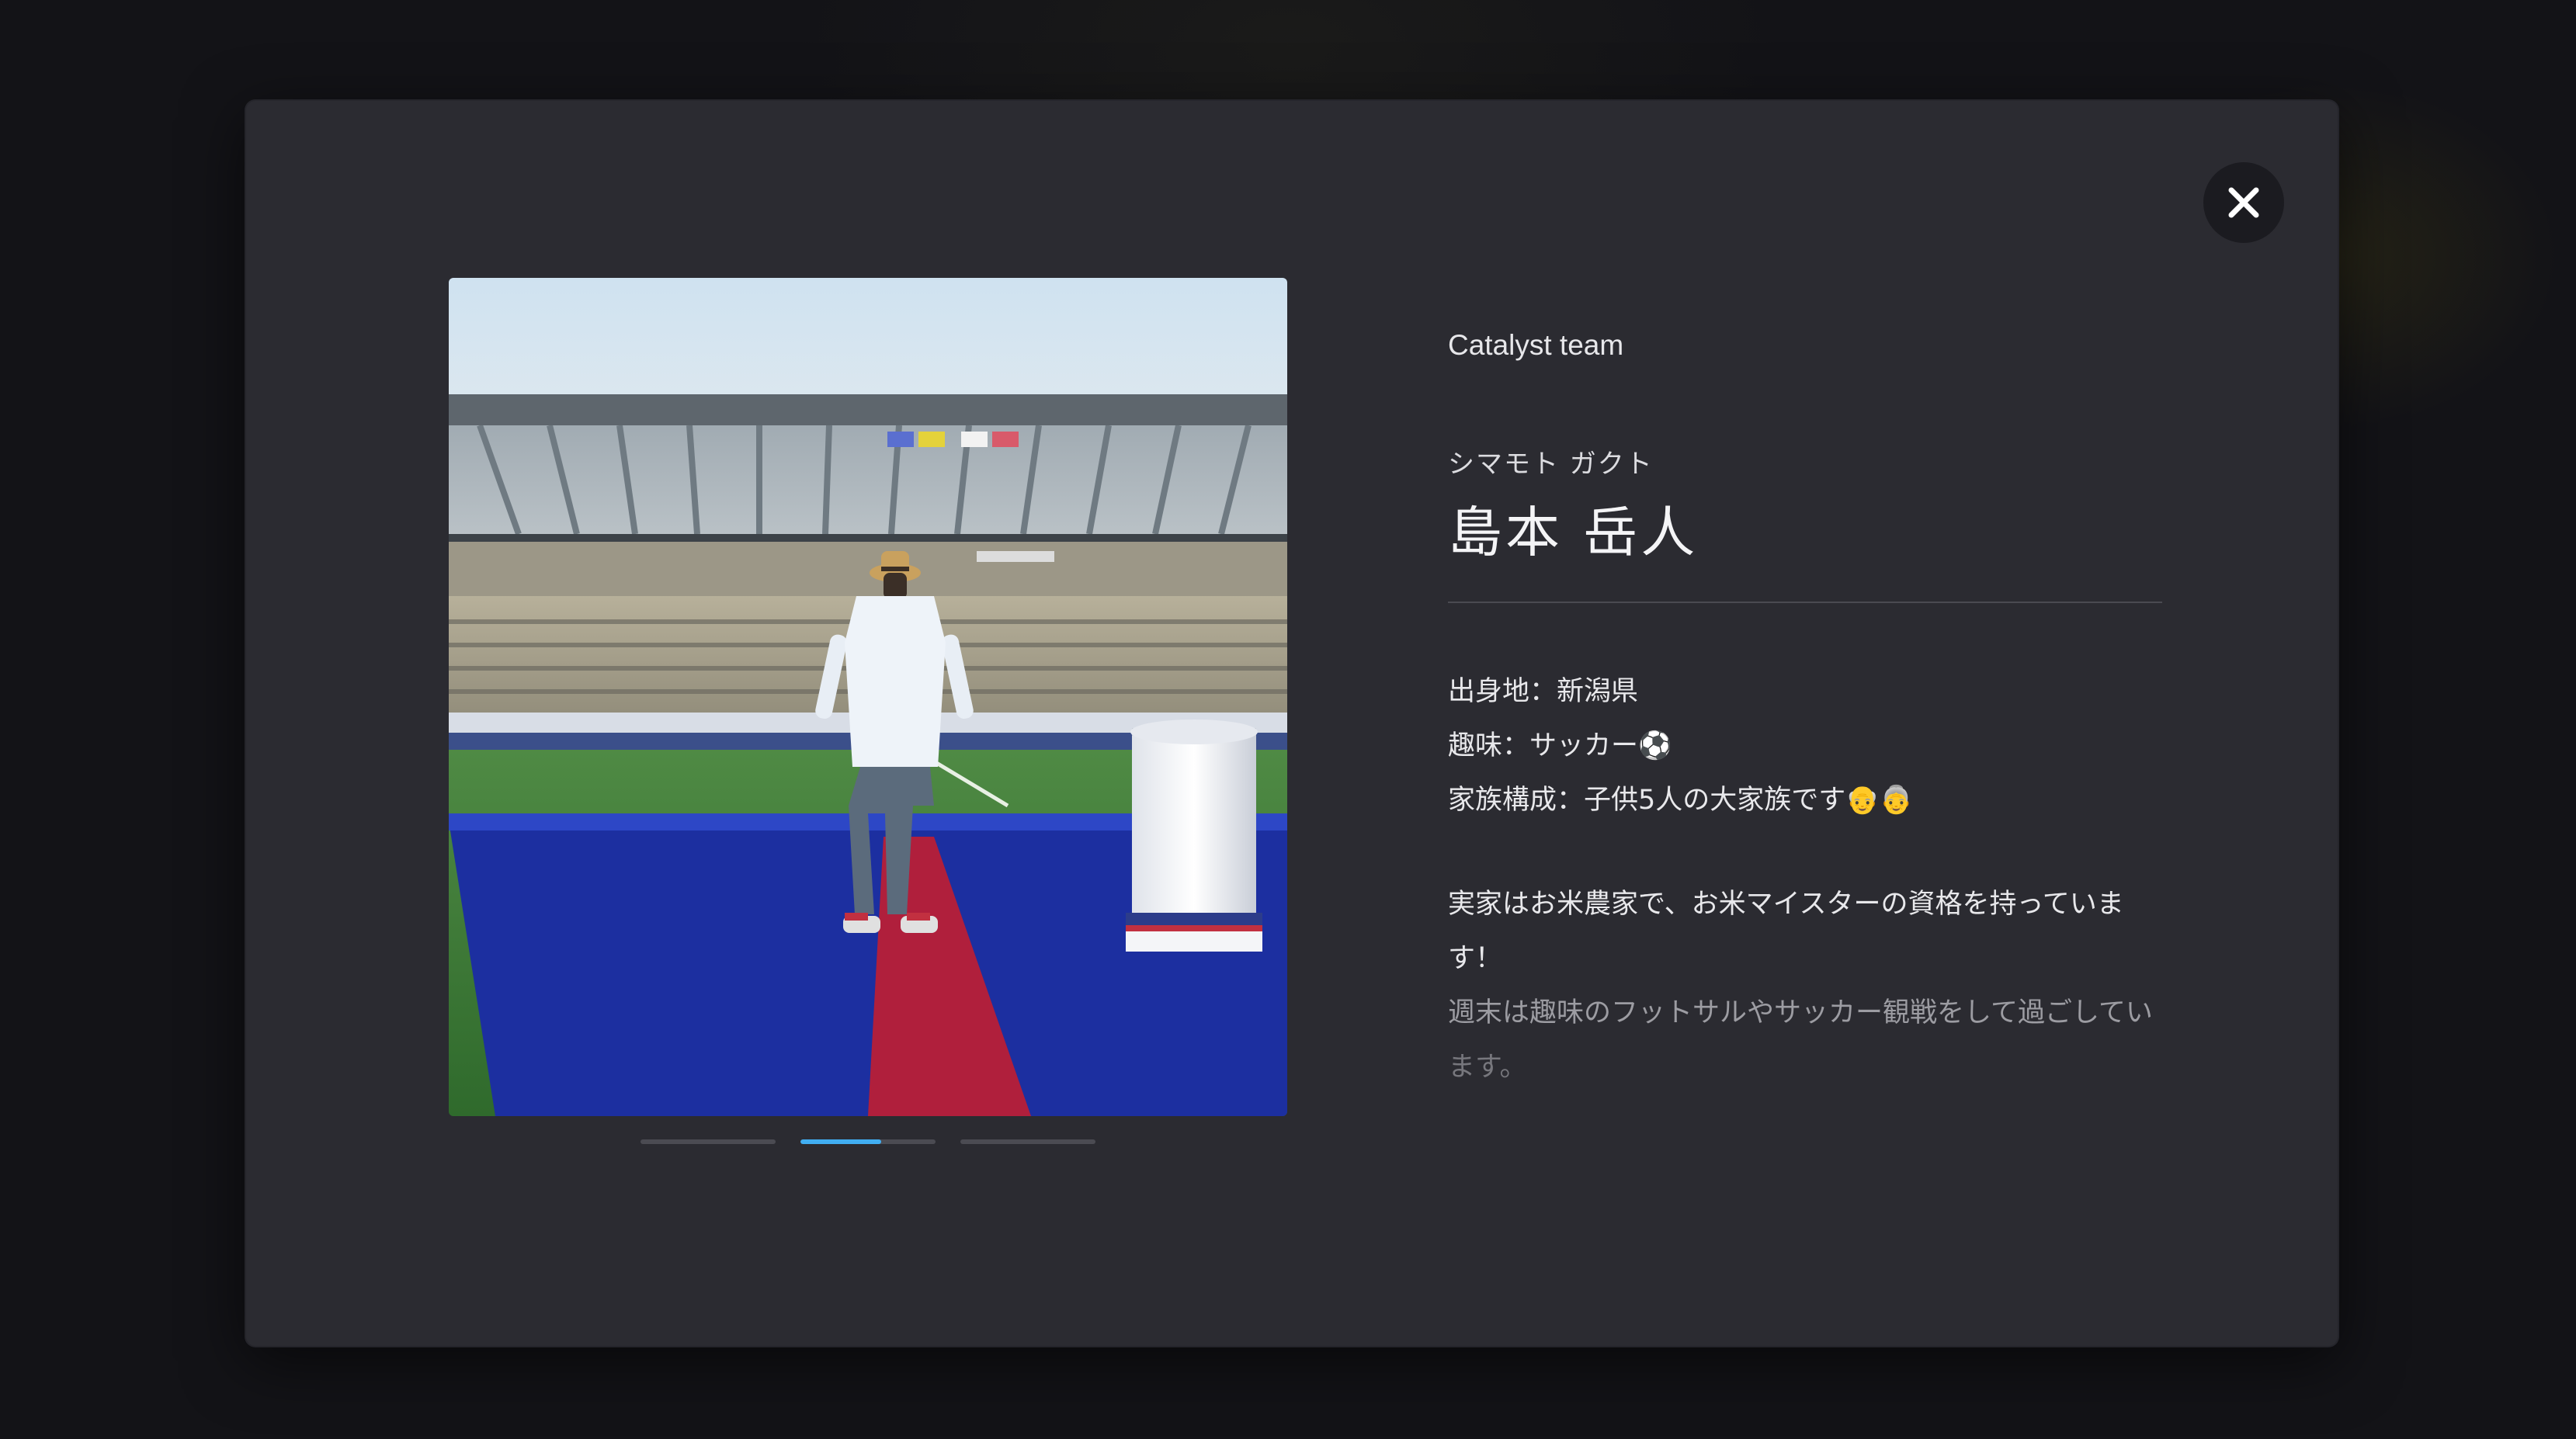 The image size is (2576, 1439). I want to click on divider, so click(1805, 602).